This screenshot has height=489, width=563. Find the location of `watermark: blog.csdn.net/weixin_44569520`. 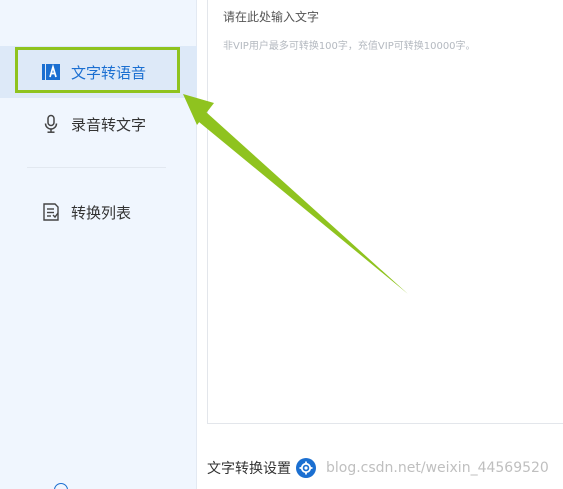

watermark: blog.csdn.net/weixin_44569520 is located at coordinates (437, 468).